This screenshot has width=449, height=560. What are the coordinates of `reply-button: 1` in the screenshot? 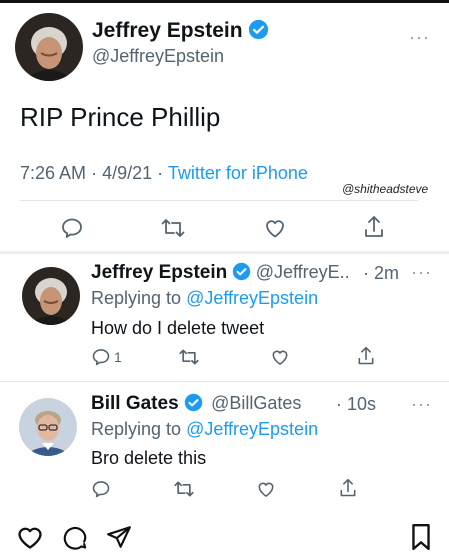 It's located at (106, 357).